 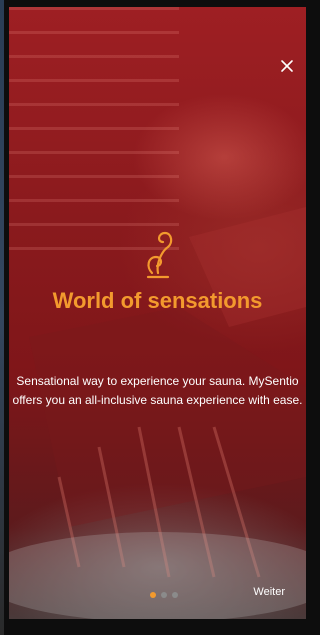 What do you see at coordinates (2, 317) in the screenshot?
I see `background-edge` at bounding box center [2, 317].